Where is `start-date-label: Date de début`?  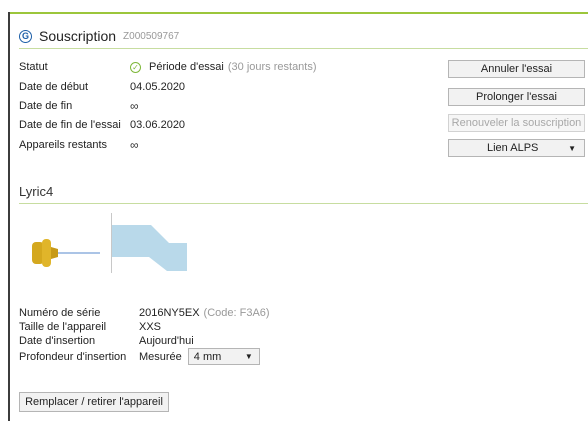 start-date-label: Date de début is located at coordinates (54, 87).